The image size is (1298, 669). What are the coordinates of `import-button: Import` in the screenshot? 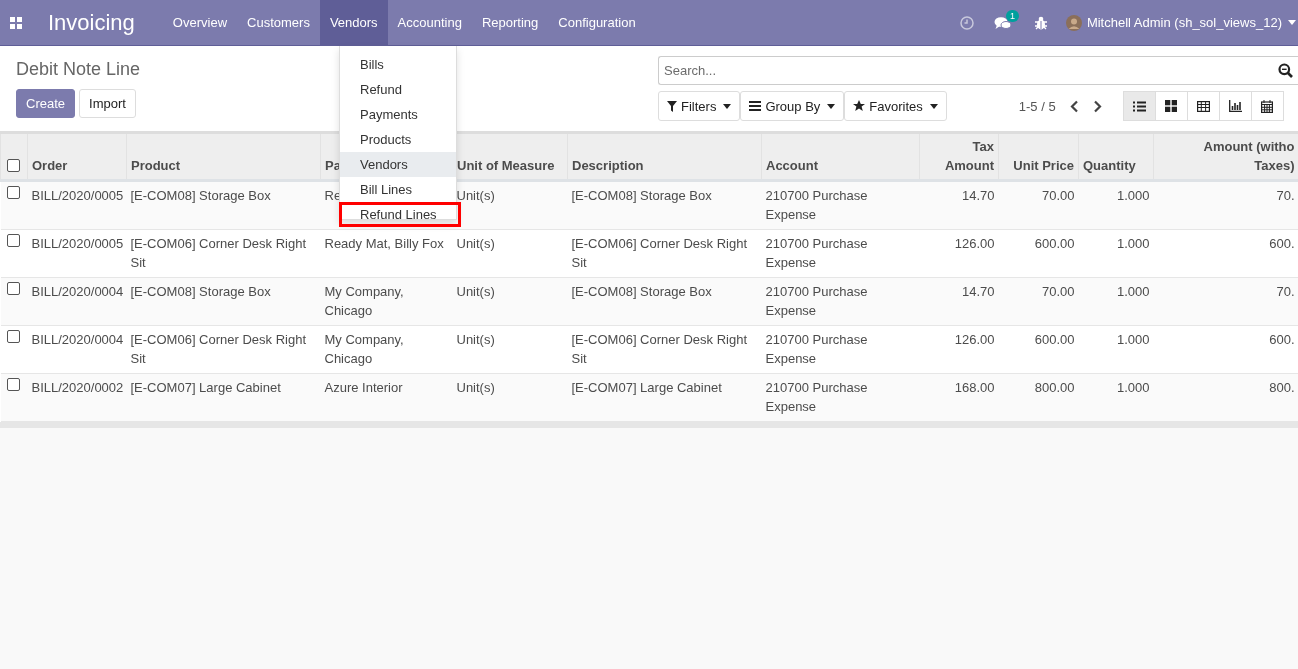 It's located at (107, 103).